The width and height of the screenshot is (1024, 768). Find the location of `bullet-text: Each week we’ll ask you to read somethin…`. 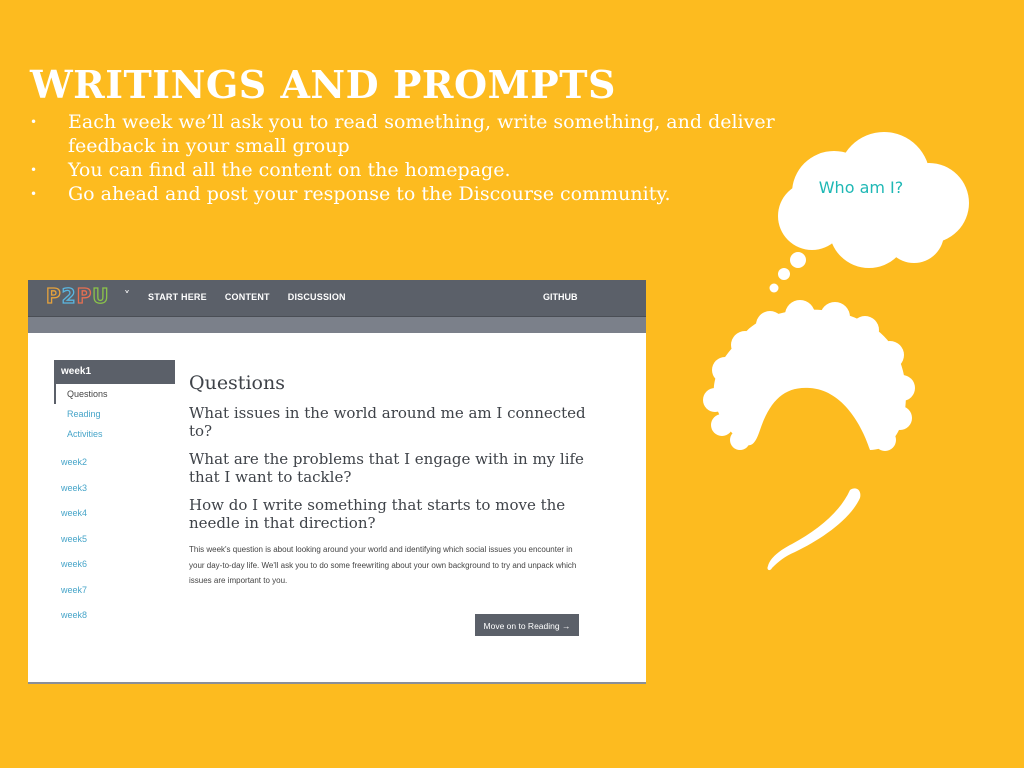

bullet-text: Each week we’ll ask you to read somethin… is located at coordinates (421, 134).